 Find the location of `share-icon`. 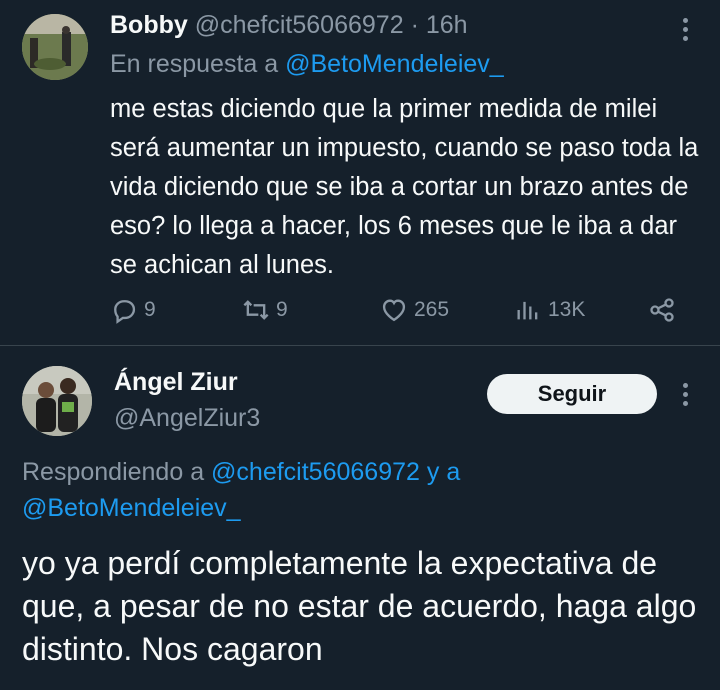

share-icon is located at coordinates (662, 310).